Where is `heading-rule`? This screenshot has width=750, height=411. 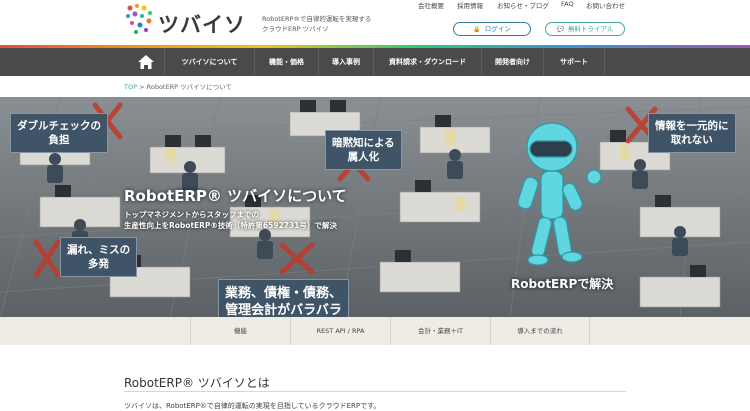
heading-rule is located at coordinates (375, 391).